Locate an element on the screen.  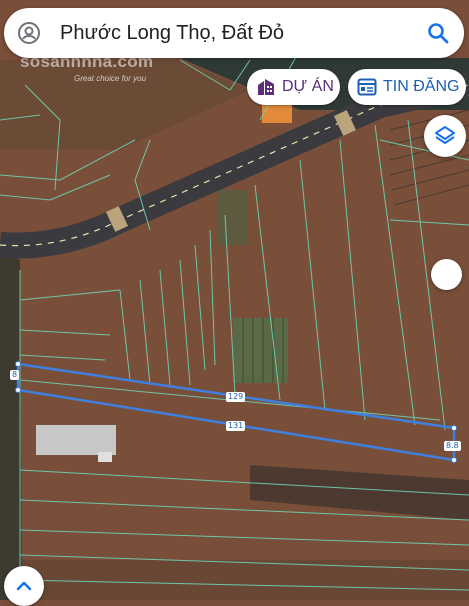
search-icon is located at coordinates (438, 33).